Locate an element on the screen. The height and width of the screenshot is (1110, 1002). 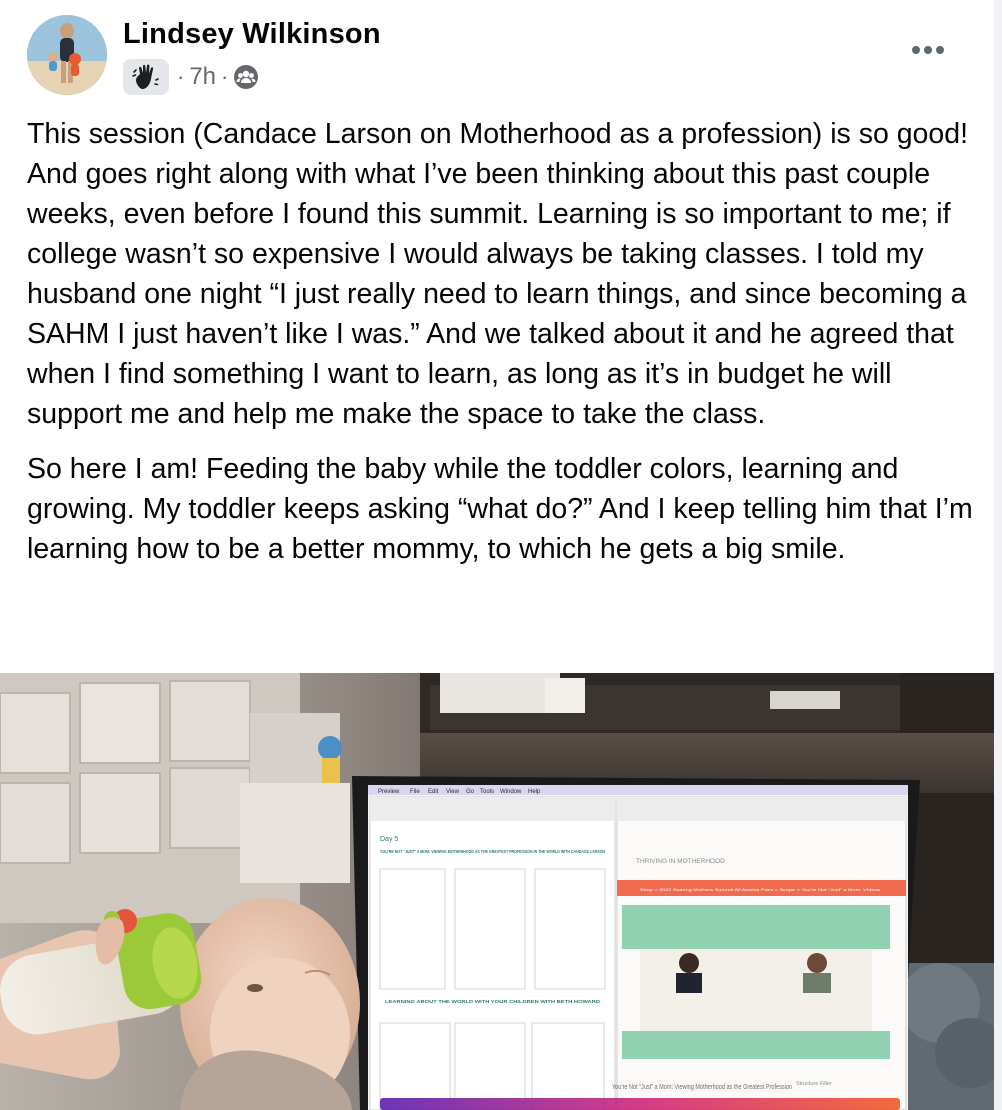
menubar-window: Window is located at coordinates (511, 792).